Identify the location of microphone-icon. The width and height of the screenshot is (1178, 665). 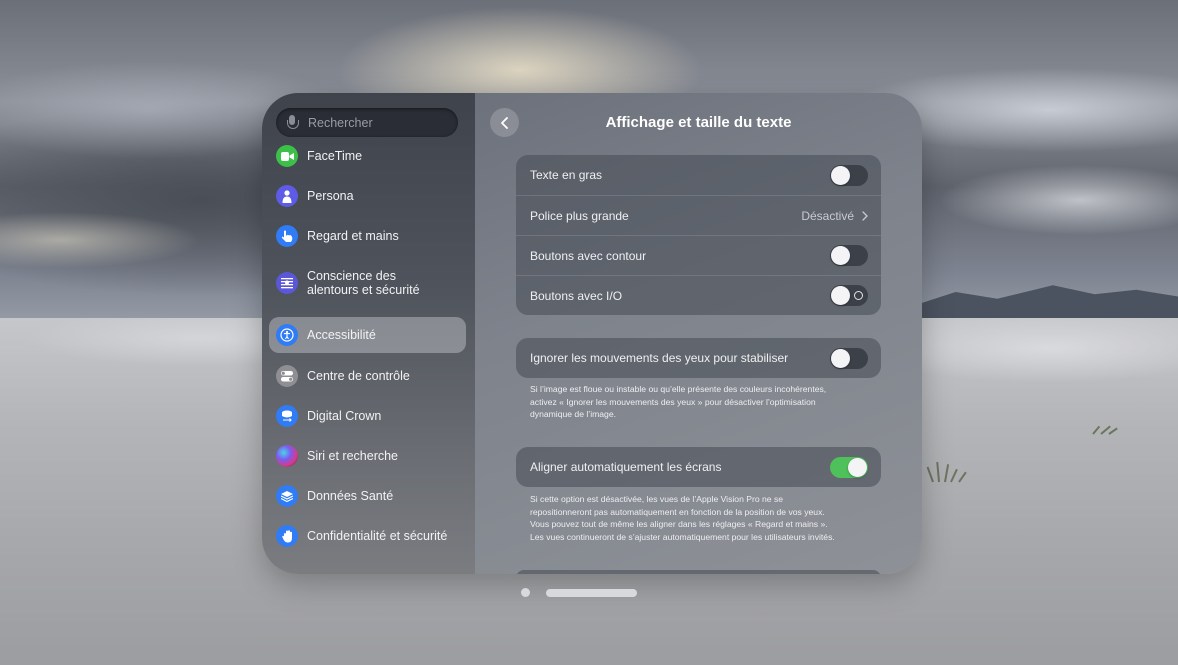
(292, 122).